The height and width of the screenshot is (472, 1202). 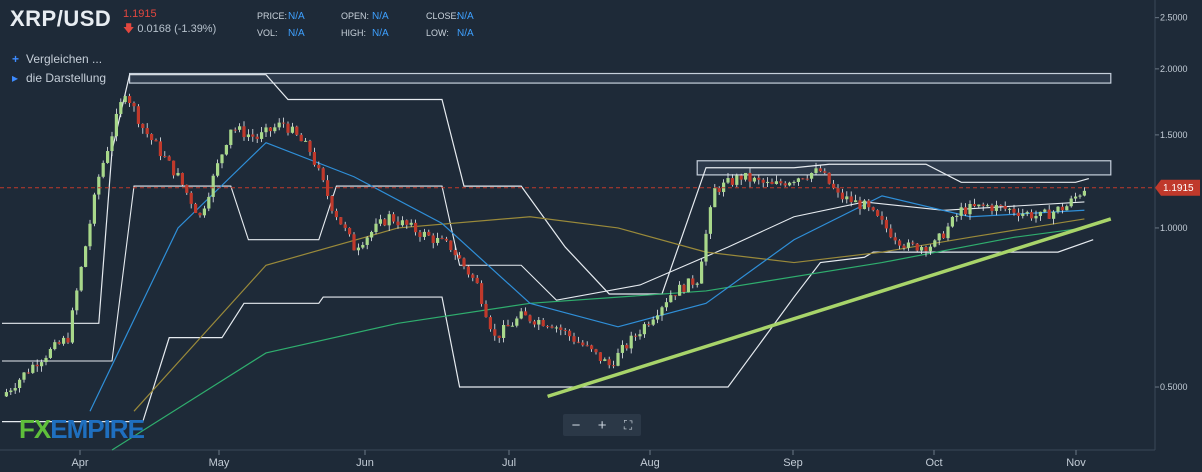 I want to click on zoom-controls: − + ⛶, so click(x=602, y=425).